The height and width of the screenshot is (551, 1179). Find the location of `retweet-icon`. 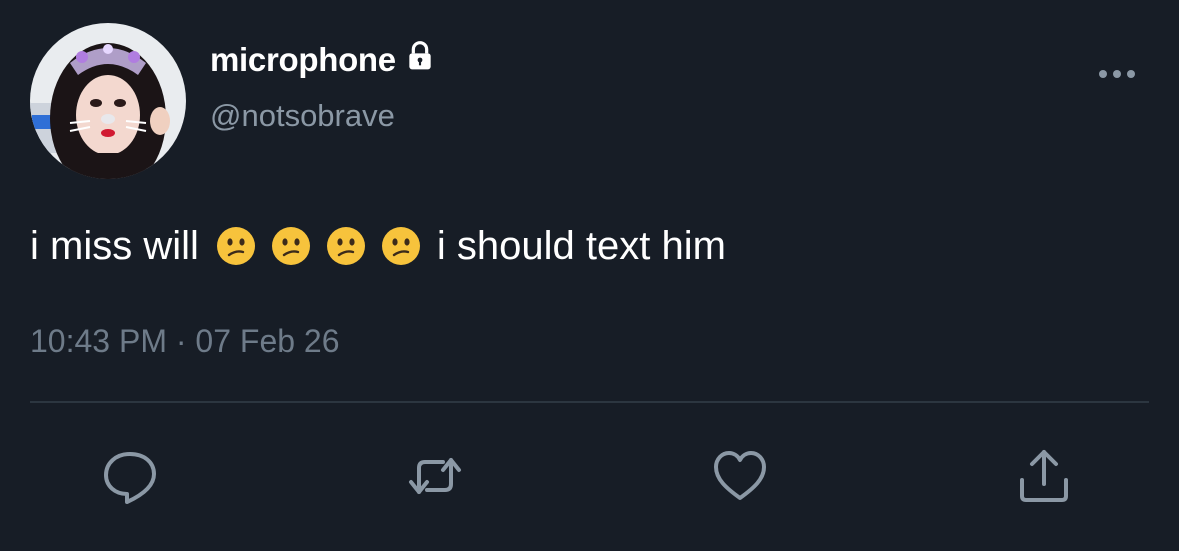

retweet-icon is located at coordinates (435, 476).